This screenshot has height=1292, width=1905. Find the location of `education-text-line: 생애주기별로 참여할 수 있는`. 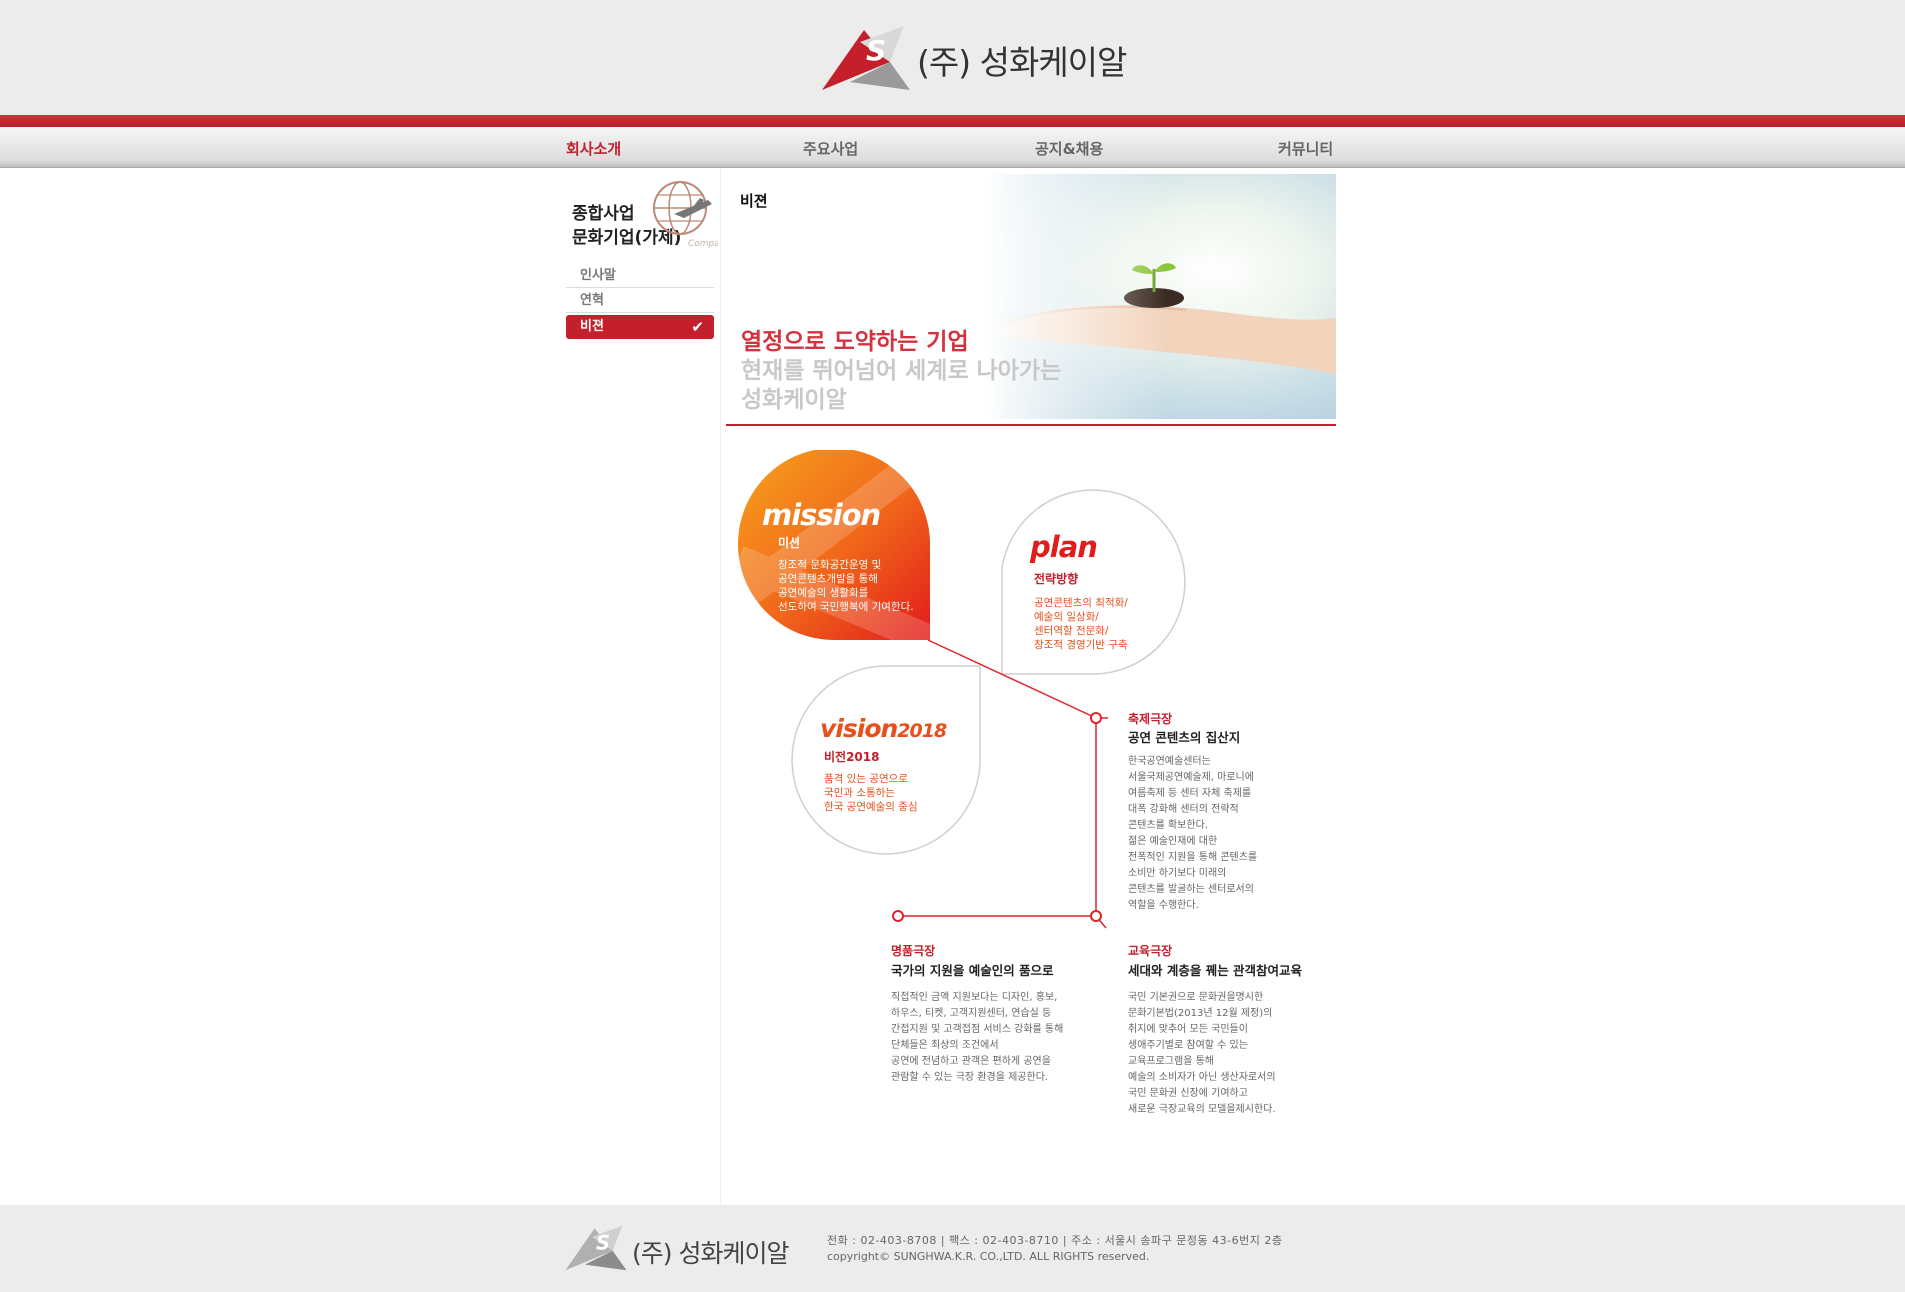

education-text-line: 생애주기별로 참여할 수 있는 is located at coordinates (1188, 1045).